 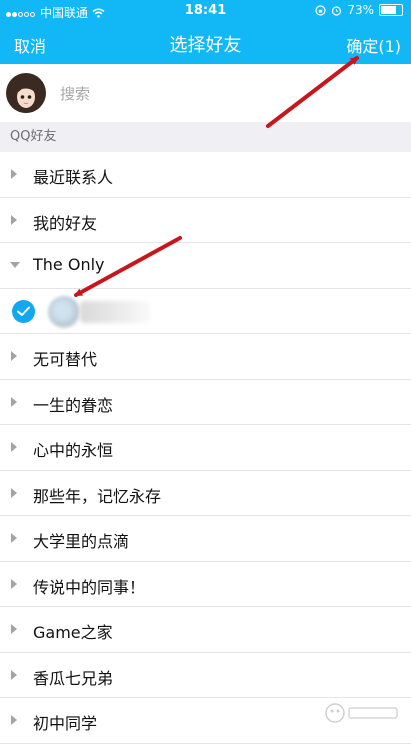 I want to click on battery-icon, so click(x=391, y=10).